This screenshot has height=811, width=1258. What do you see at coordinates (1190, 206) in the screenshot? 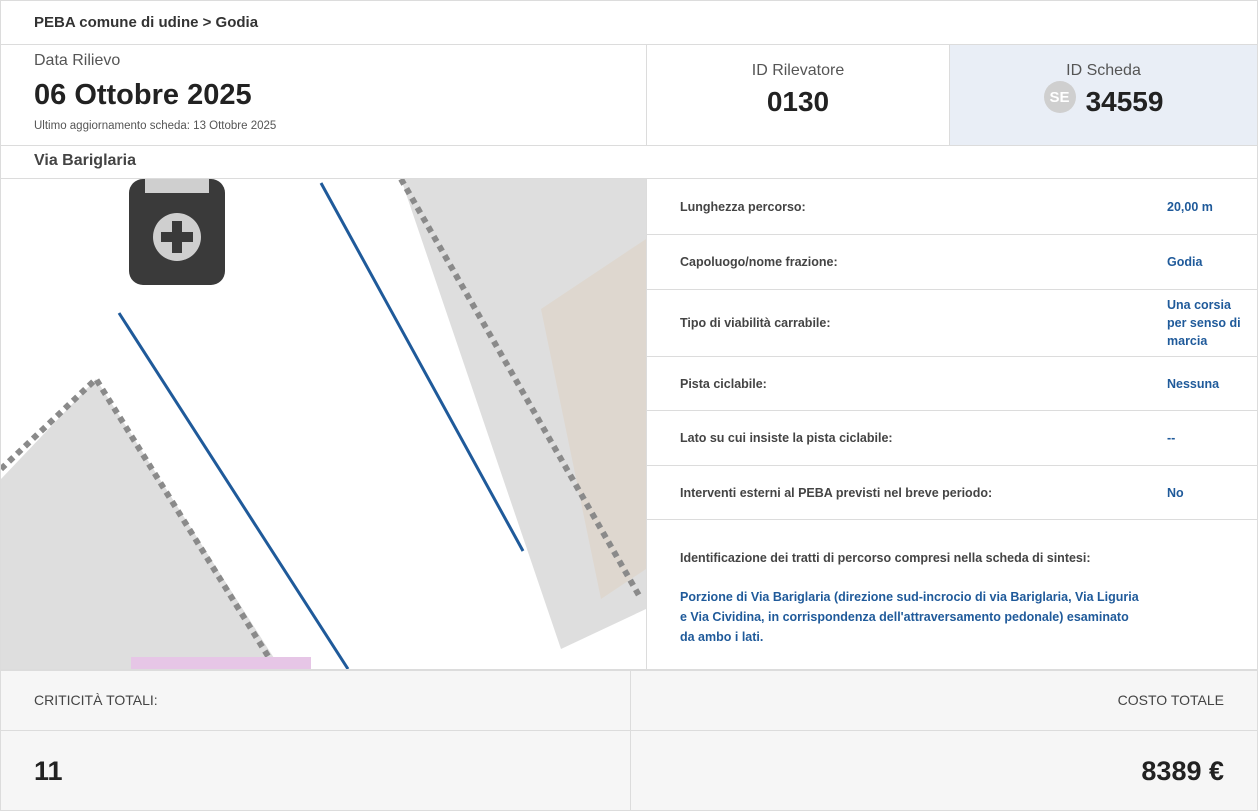
I see `detail-value: 20,00 m` at bounding box center [1190, 206].